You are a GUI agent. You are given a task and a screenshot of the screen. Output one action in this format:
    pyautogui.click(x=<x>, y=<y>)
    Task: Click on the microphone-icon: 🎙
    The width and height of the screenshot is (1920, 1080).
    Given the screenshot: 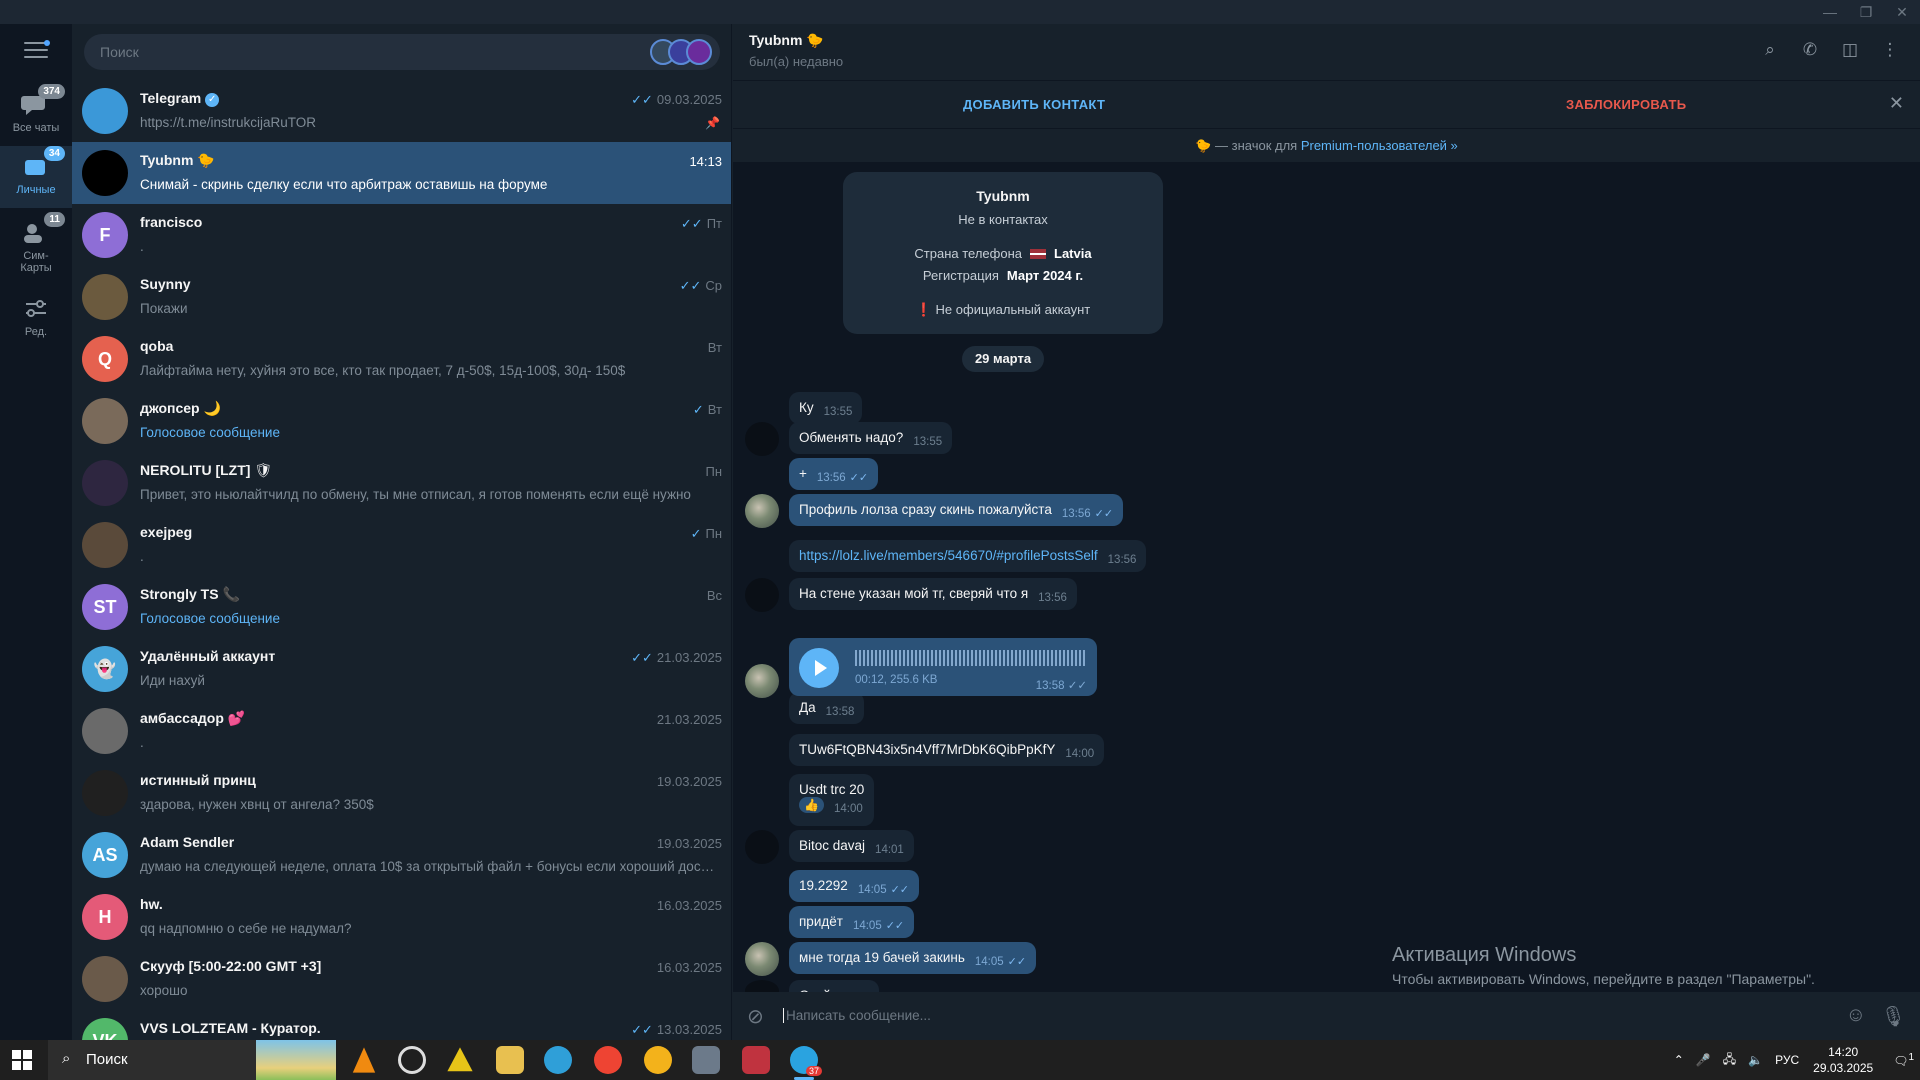 What is the action you would take?
    pyautogui.click(x=1893, y=1016)
    